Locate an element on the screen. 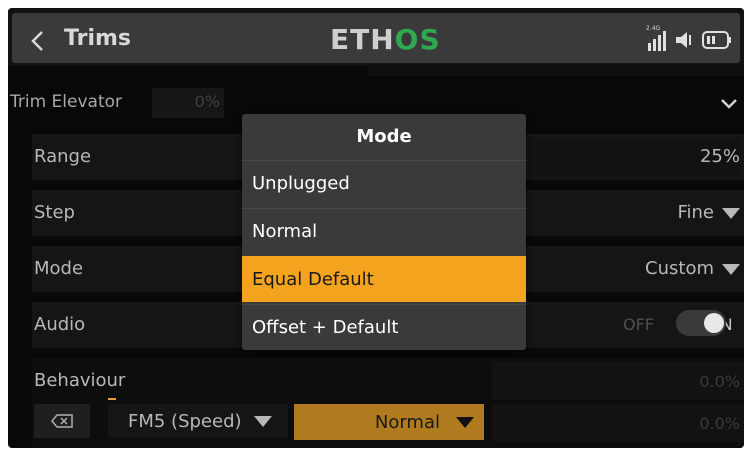  status-icons: 2.4G is located at coordinates (689, 39).